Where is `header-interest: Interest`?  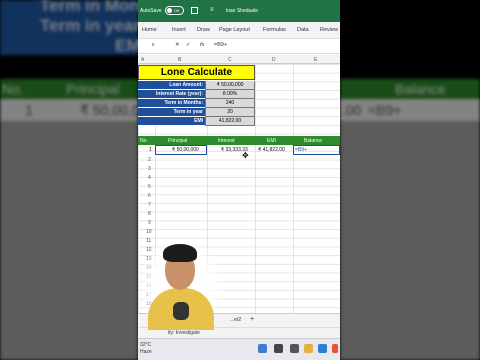 header-interest: Interest is located at coordinates (226, 141).